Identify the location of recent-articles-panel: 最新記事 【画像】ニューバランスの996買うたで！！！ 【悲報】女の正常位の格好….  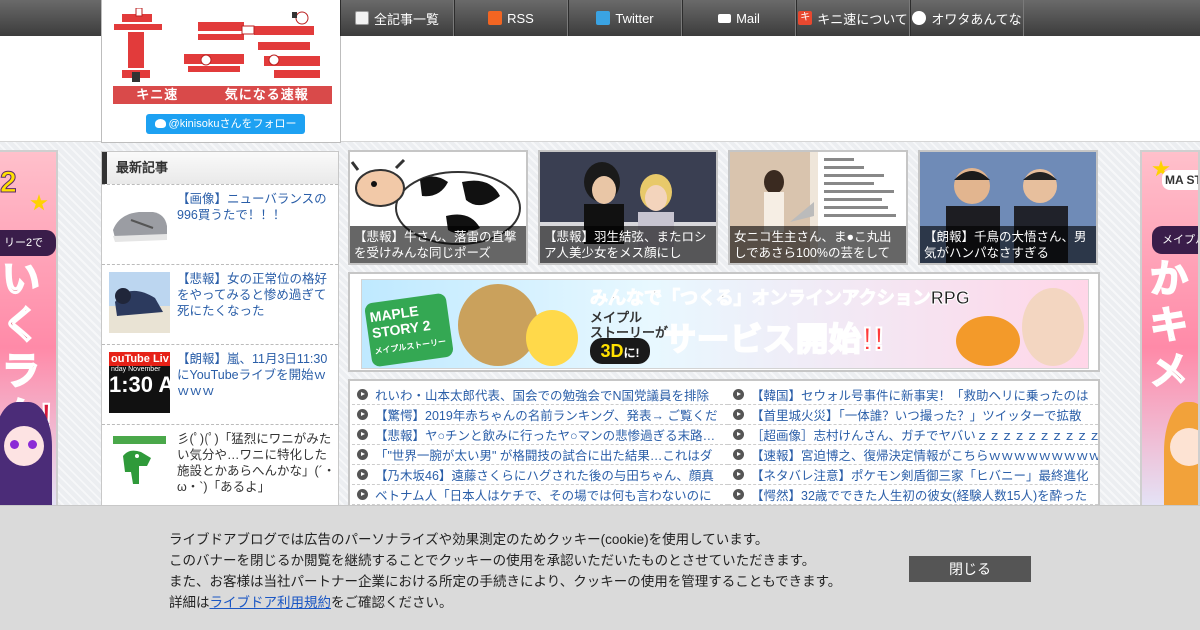
(220, 331).